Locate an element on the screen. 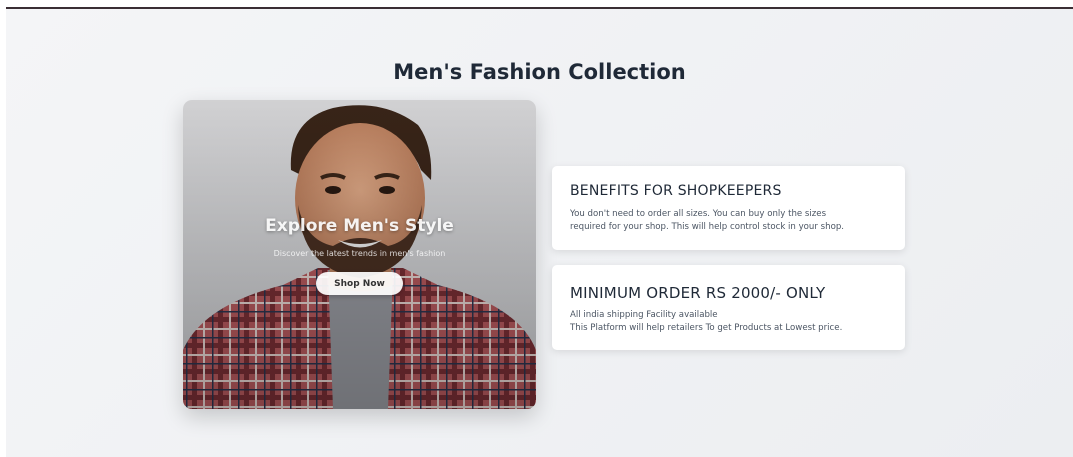 This screenshot has width=1073, height=457. minimum-order-card-title: MINIMUM ORDER RS 2000/- ONLY is located at coordinates (698, 293).